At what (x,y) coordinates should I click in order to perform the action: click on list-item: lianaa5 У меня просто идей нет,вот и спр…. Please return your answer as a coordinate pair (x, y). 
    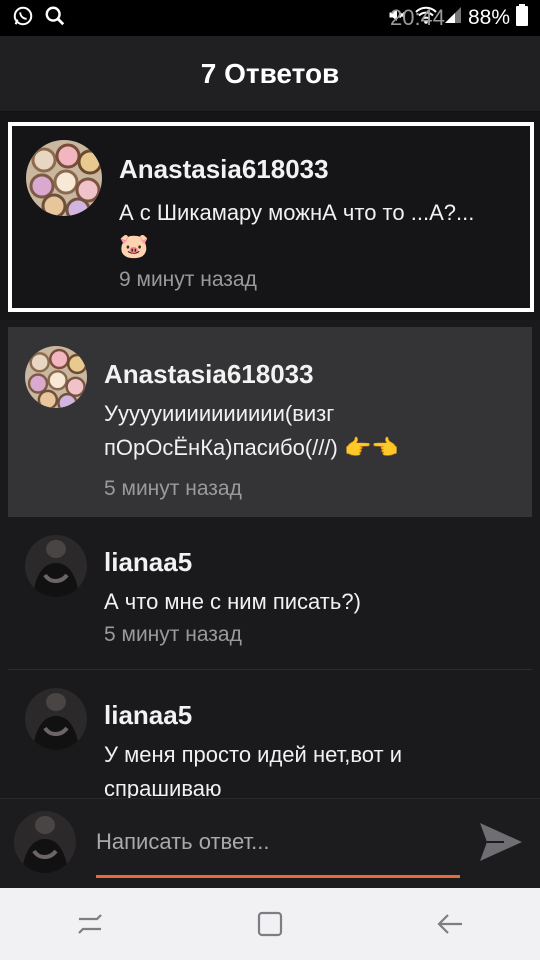
    Looking at the image, I should click on (270, 734).